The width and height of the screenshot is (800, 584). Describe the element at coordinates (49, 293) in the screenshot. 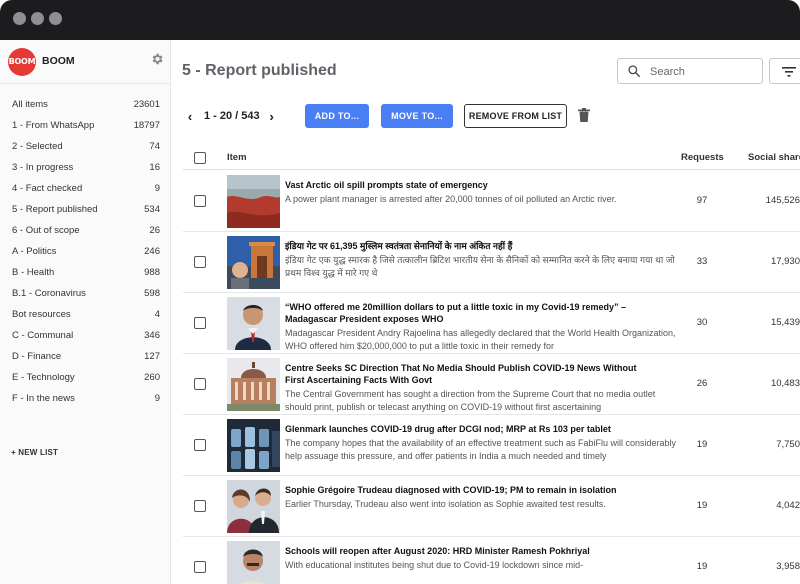

I see `sidebar-item-label: B.1 - Coronavirus` at that location.